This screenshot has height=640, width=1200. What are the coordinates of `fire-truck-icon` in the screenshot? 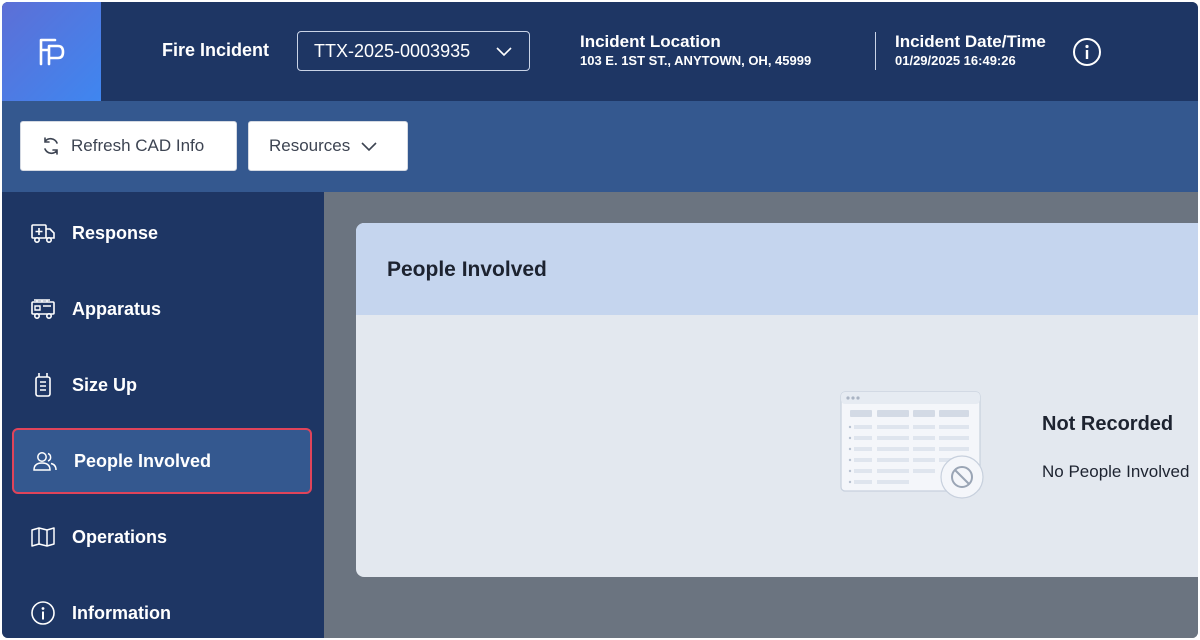 It's located at (43, 309).